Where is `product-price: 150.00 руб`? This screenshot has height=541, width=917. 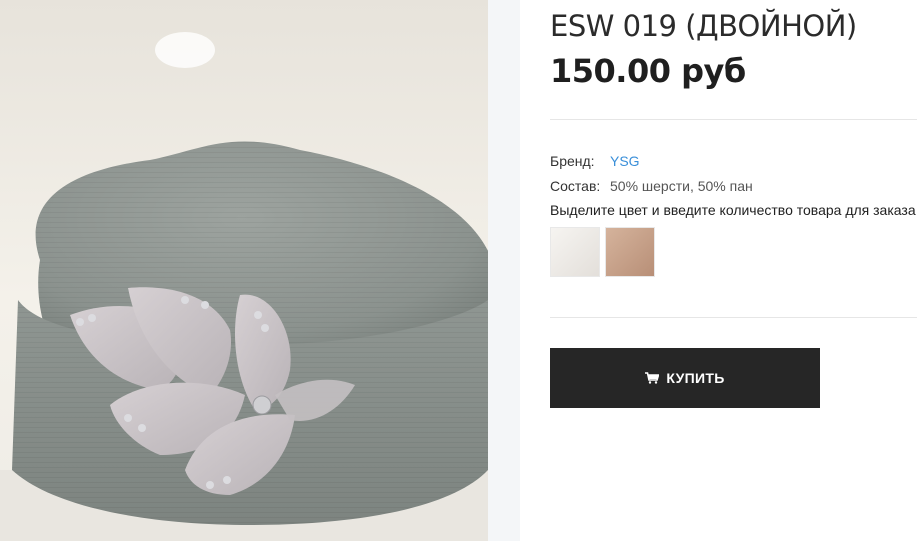
product-price: 150.00 руб is located at coordinates (648, 71).